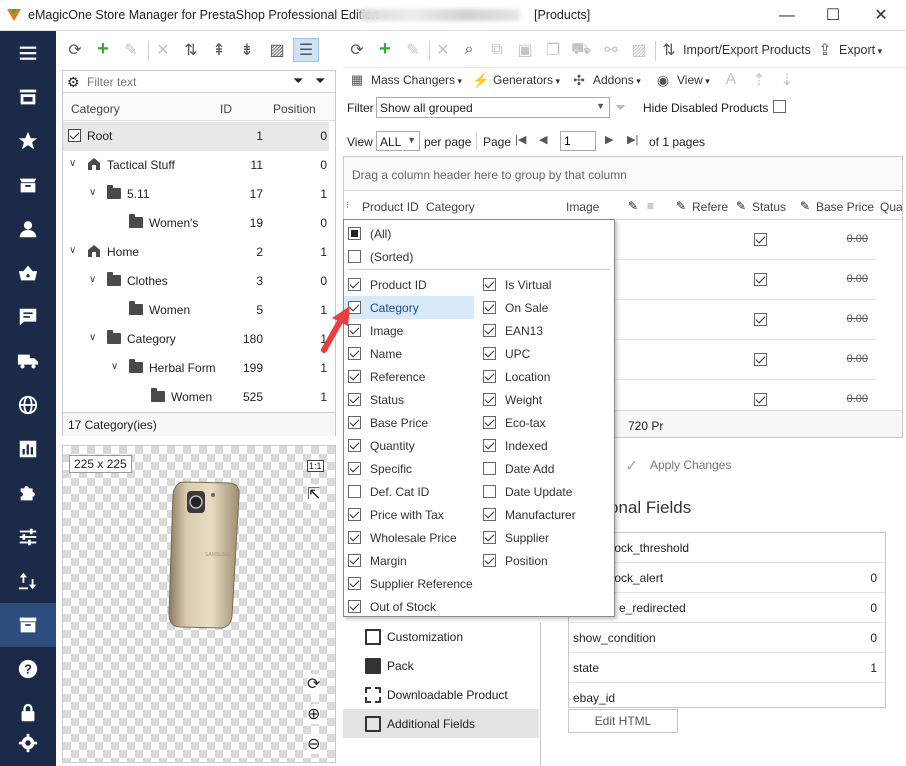 The height and width of the screenshot is (766, 906). I want to click on tree-row-root: Root 1 0, so click(196, 136).